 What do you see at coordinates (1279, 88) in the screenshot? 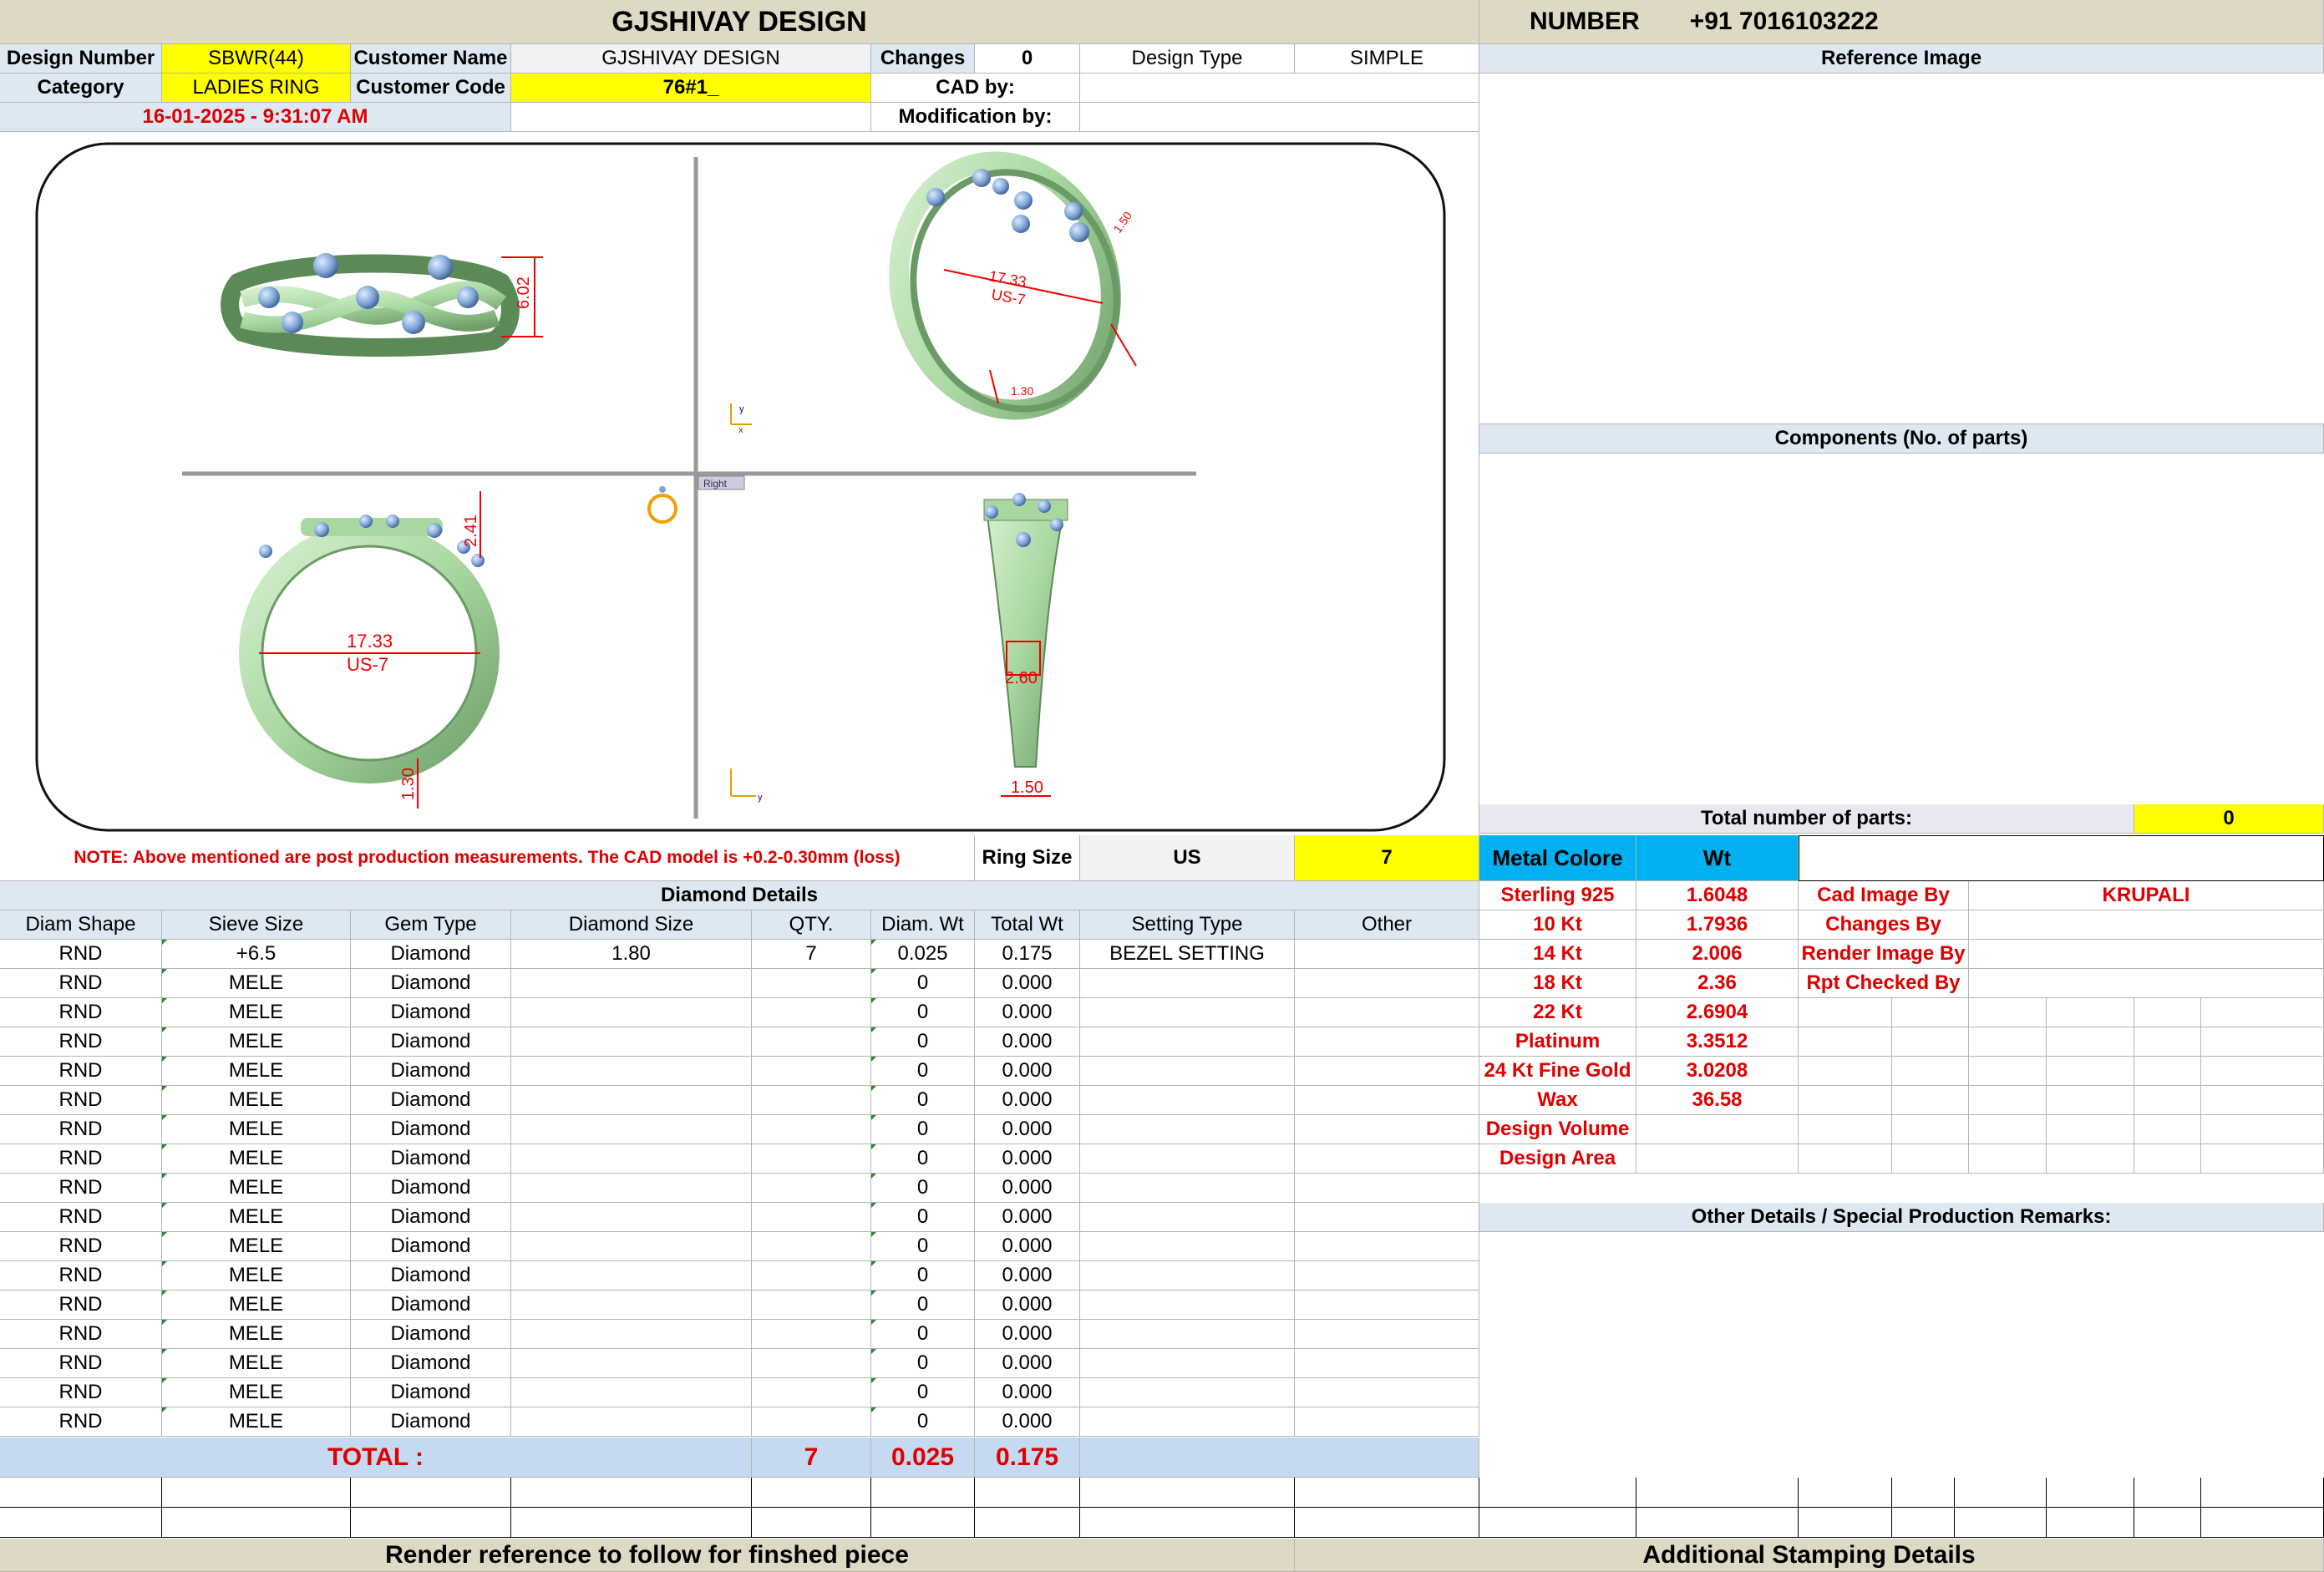
I see `cad-by-value` at bounding box center [1279, 88].